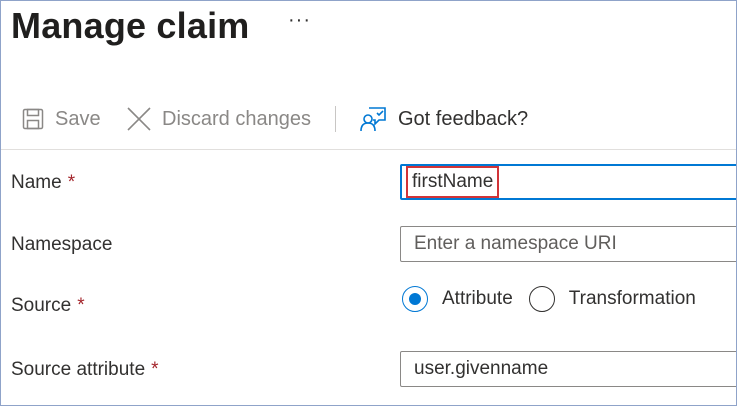 The height and width of the screenshot is (406, 737). What do you see at coordinates (139, 119) in the screenshot?
I see `close-icon` at bounding box center [139, 119].